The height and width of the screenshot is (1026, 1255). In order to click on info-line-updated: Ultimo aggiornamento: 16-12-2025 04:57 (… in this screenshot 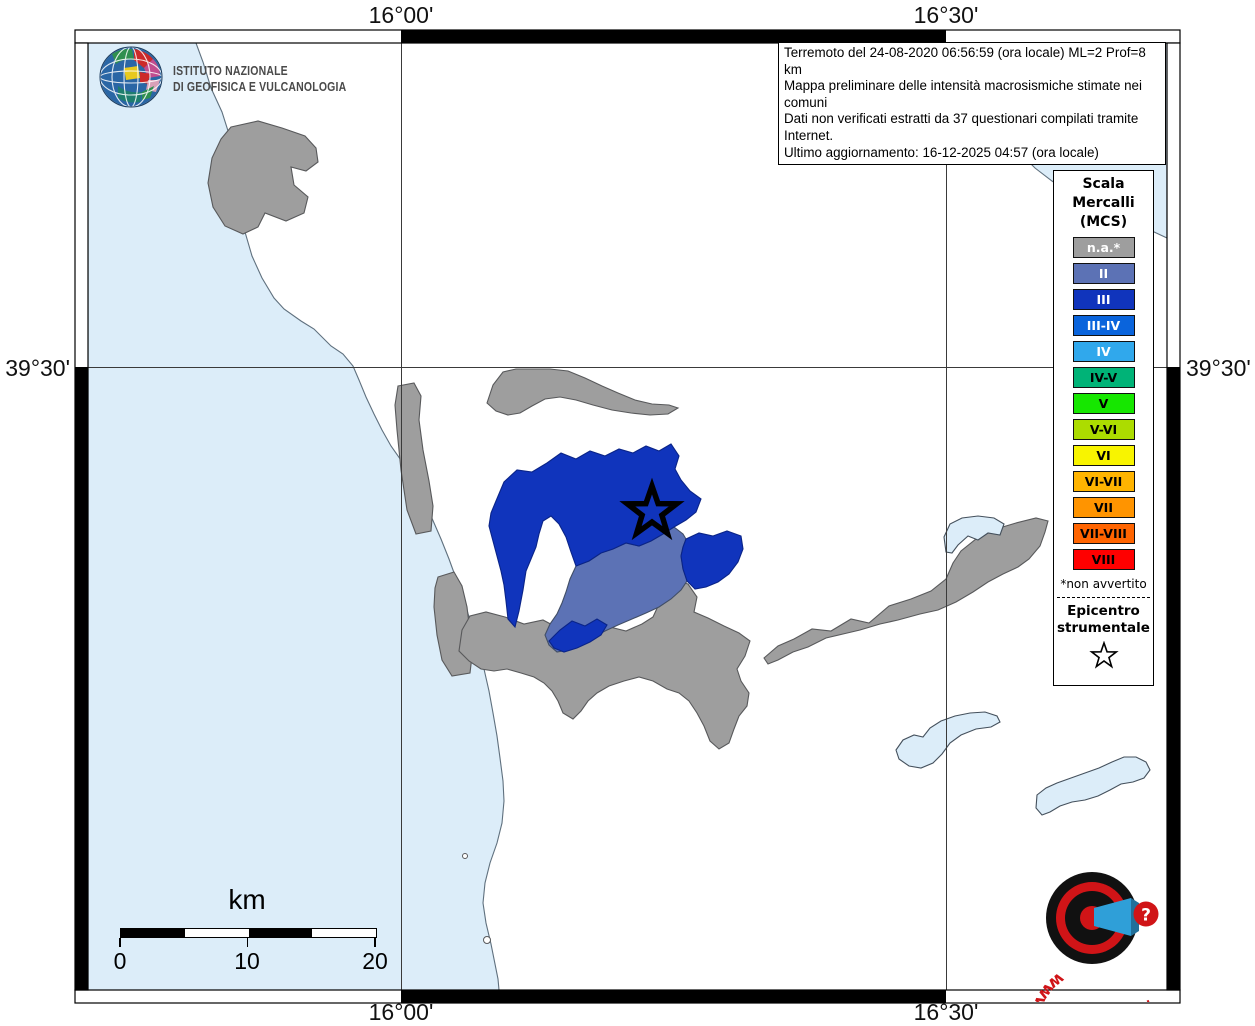, I will do `click(941, 152)`.